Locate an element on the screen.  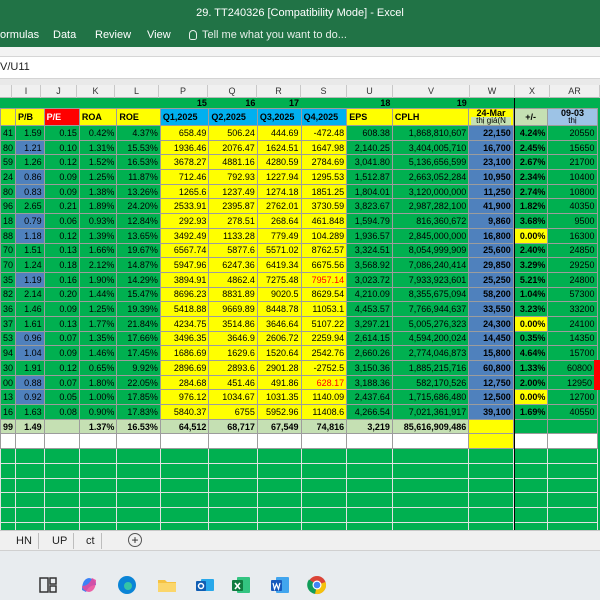
cell-roe: 15.47% is located at coordinates (138, 294).